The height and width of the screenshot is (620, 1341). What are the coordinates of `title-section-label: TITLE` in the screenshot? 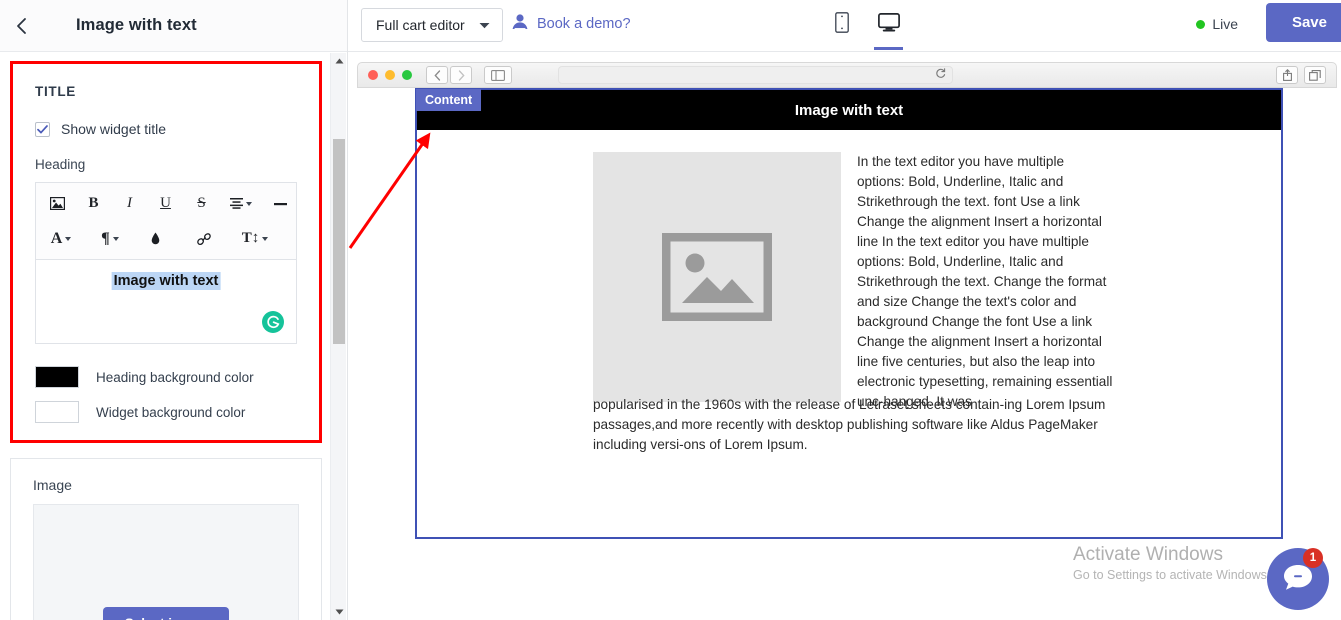 It's located at (55, 91).